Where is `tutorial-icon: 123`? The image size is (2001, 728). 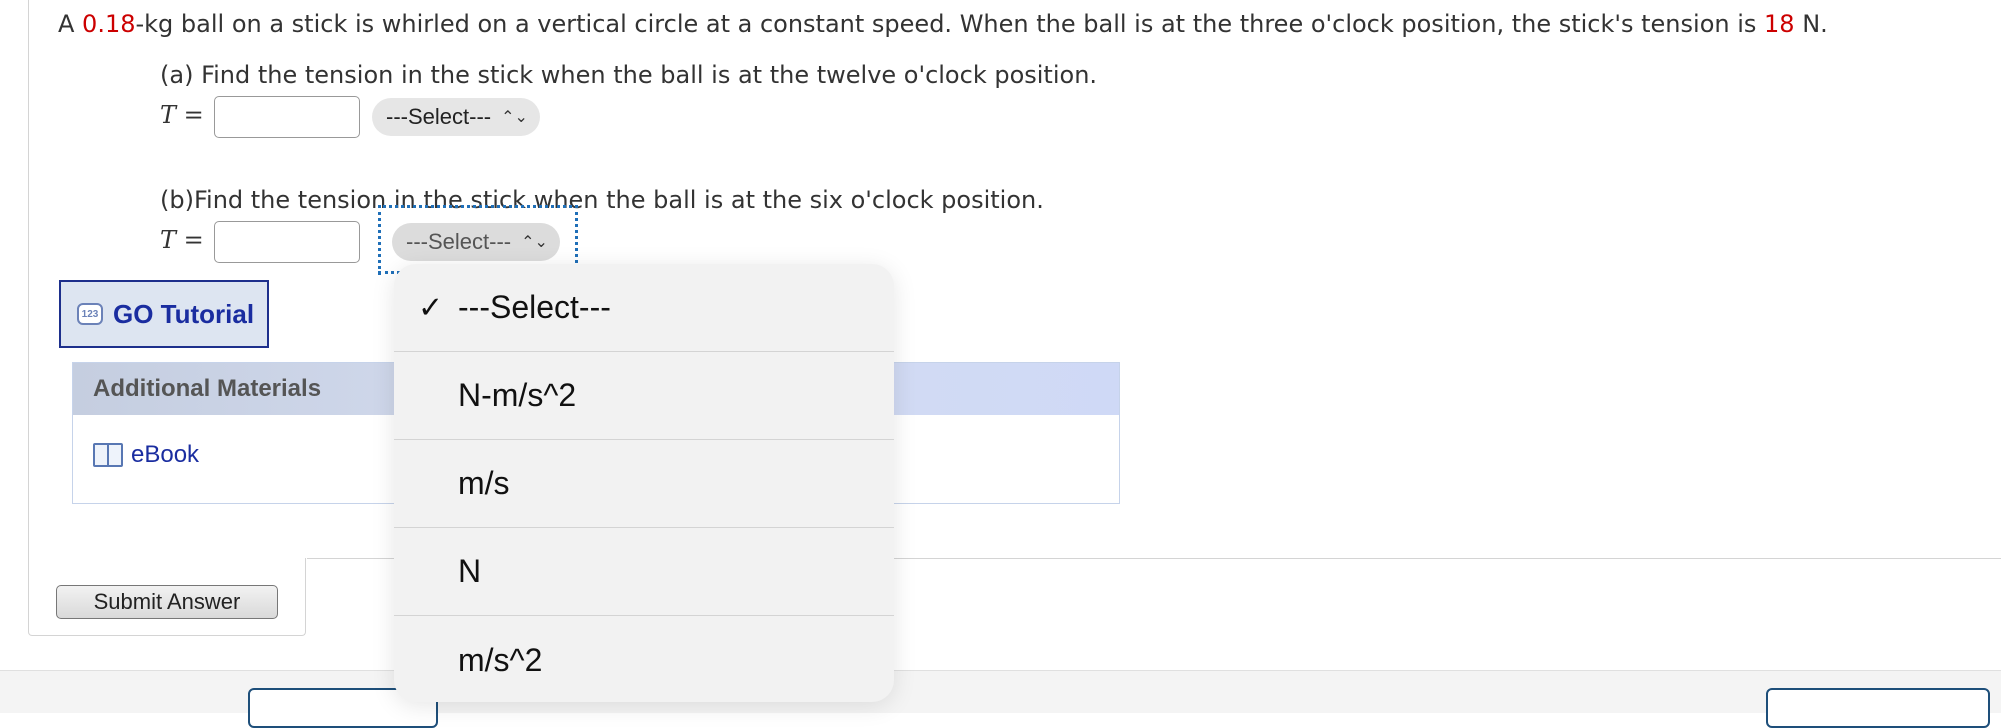
tutorial-icon: 123 is located at coordinates (90, 314).